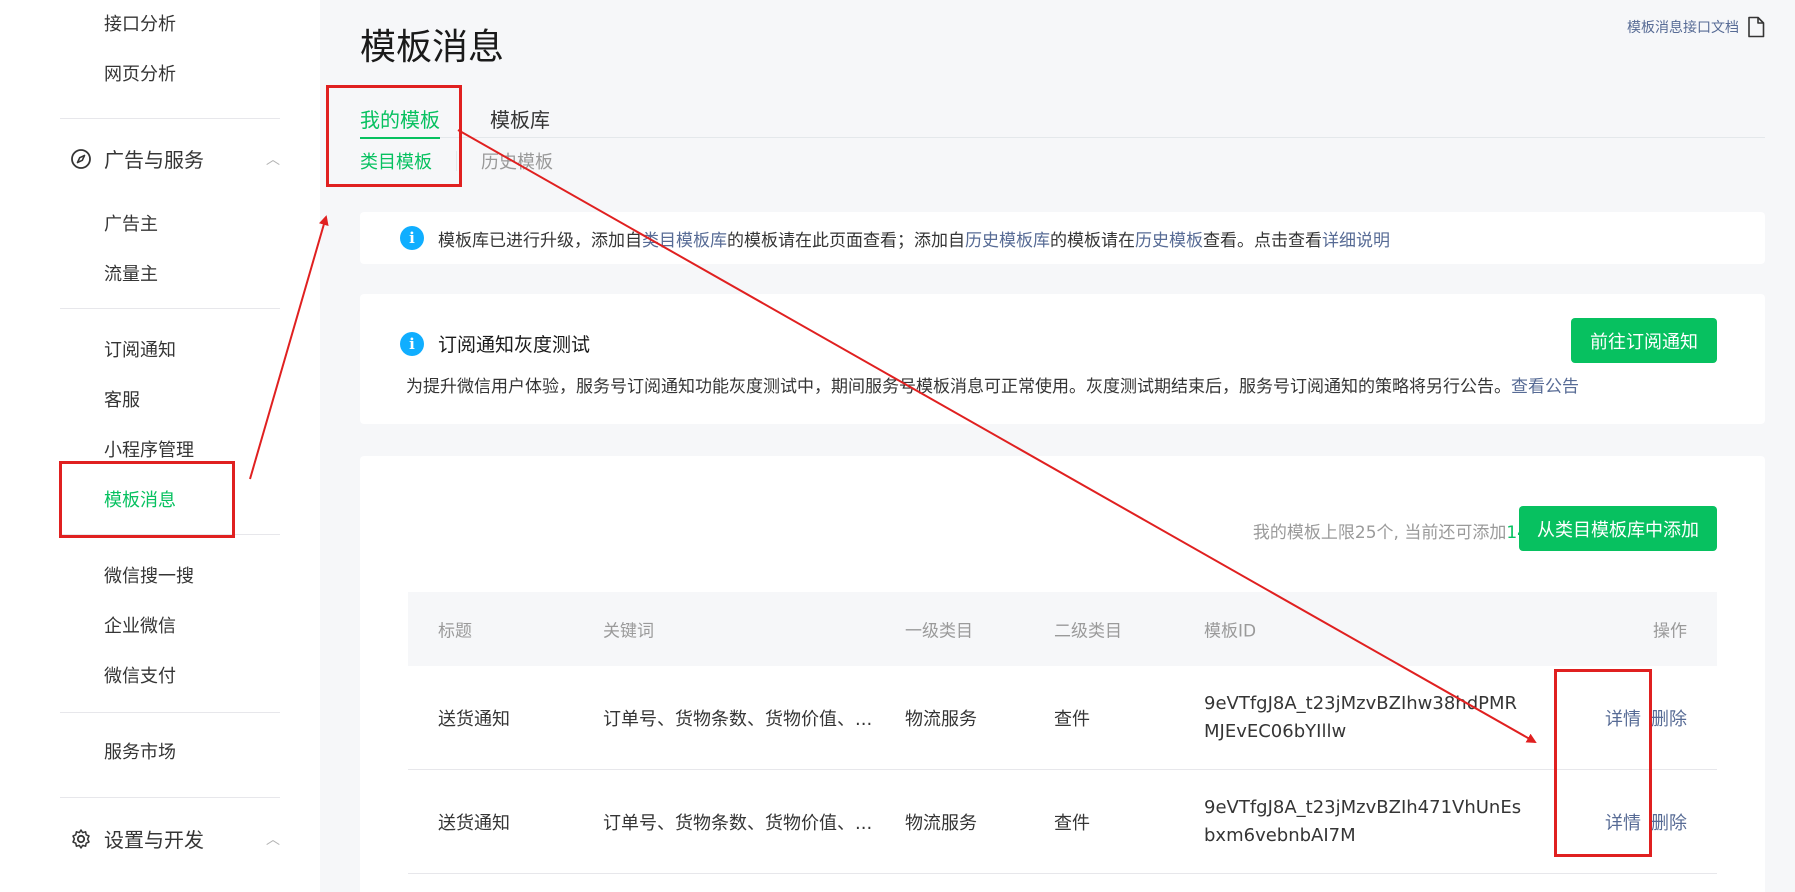 The image size is (1795, 892). What do you see at coordinates (131, 223) in the screenshot?
I see `sidebar-item-advertiser: 广告主` at bounding box center [131, 223].